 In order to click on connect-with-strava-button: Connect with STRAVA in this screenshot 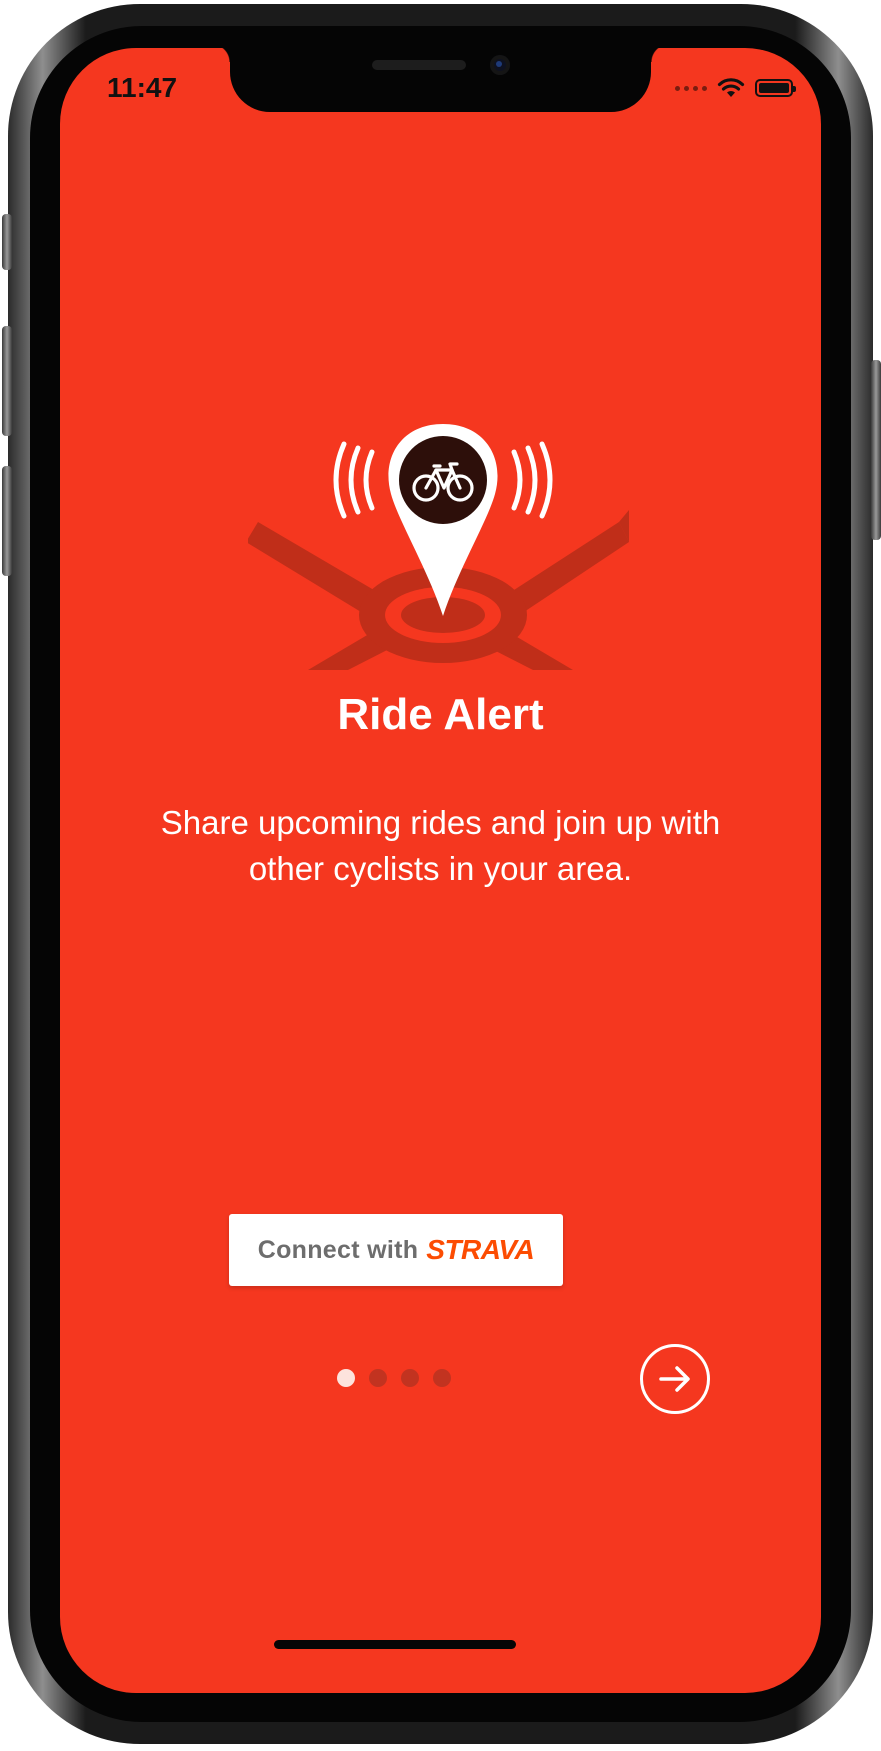, I will do `click(396, 1250)`.